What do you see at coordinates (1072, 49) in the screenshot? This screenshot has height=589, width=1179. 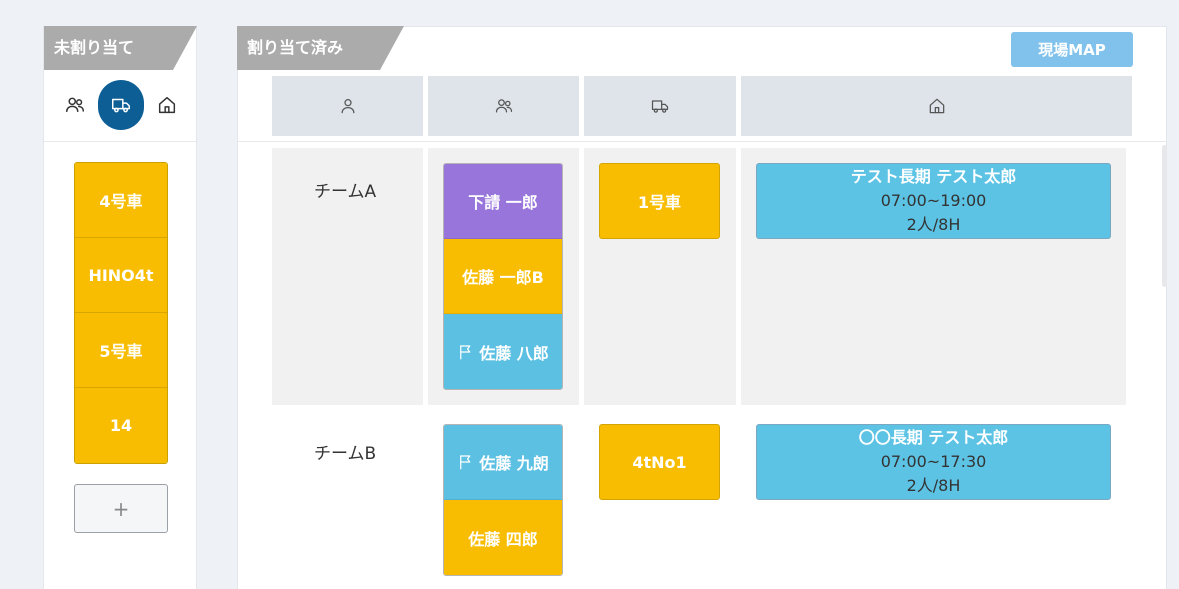 I see `site-map-button: 現場MAP` at bounding box center [1072, 49].